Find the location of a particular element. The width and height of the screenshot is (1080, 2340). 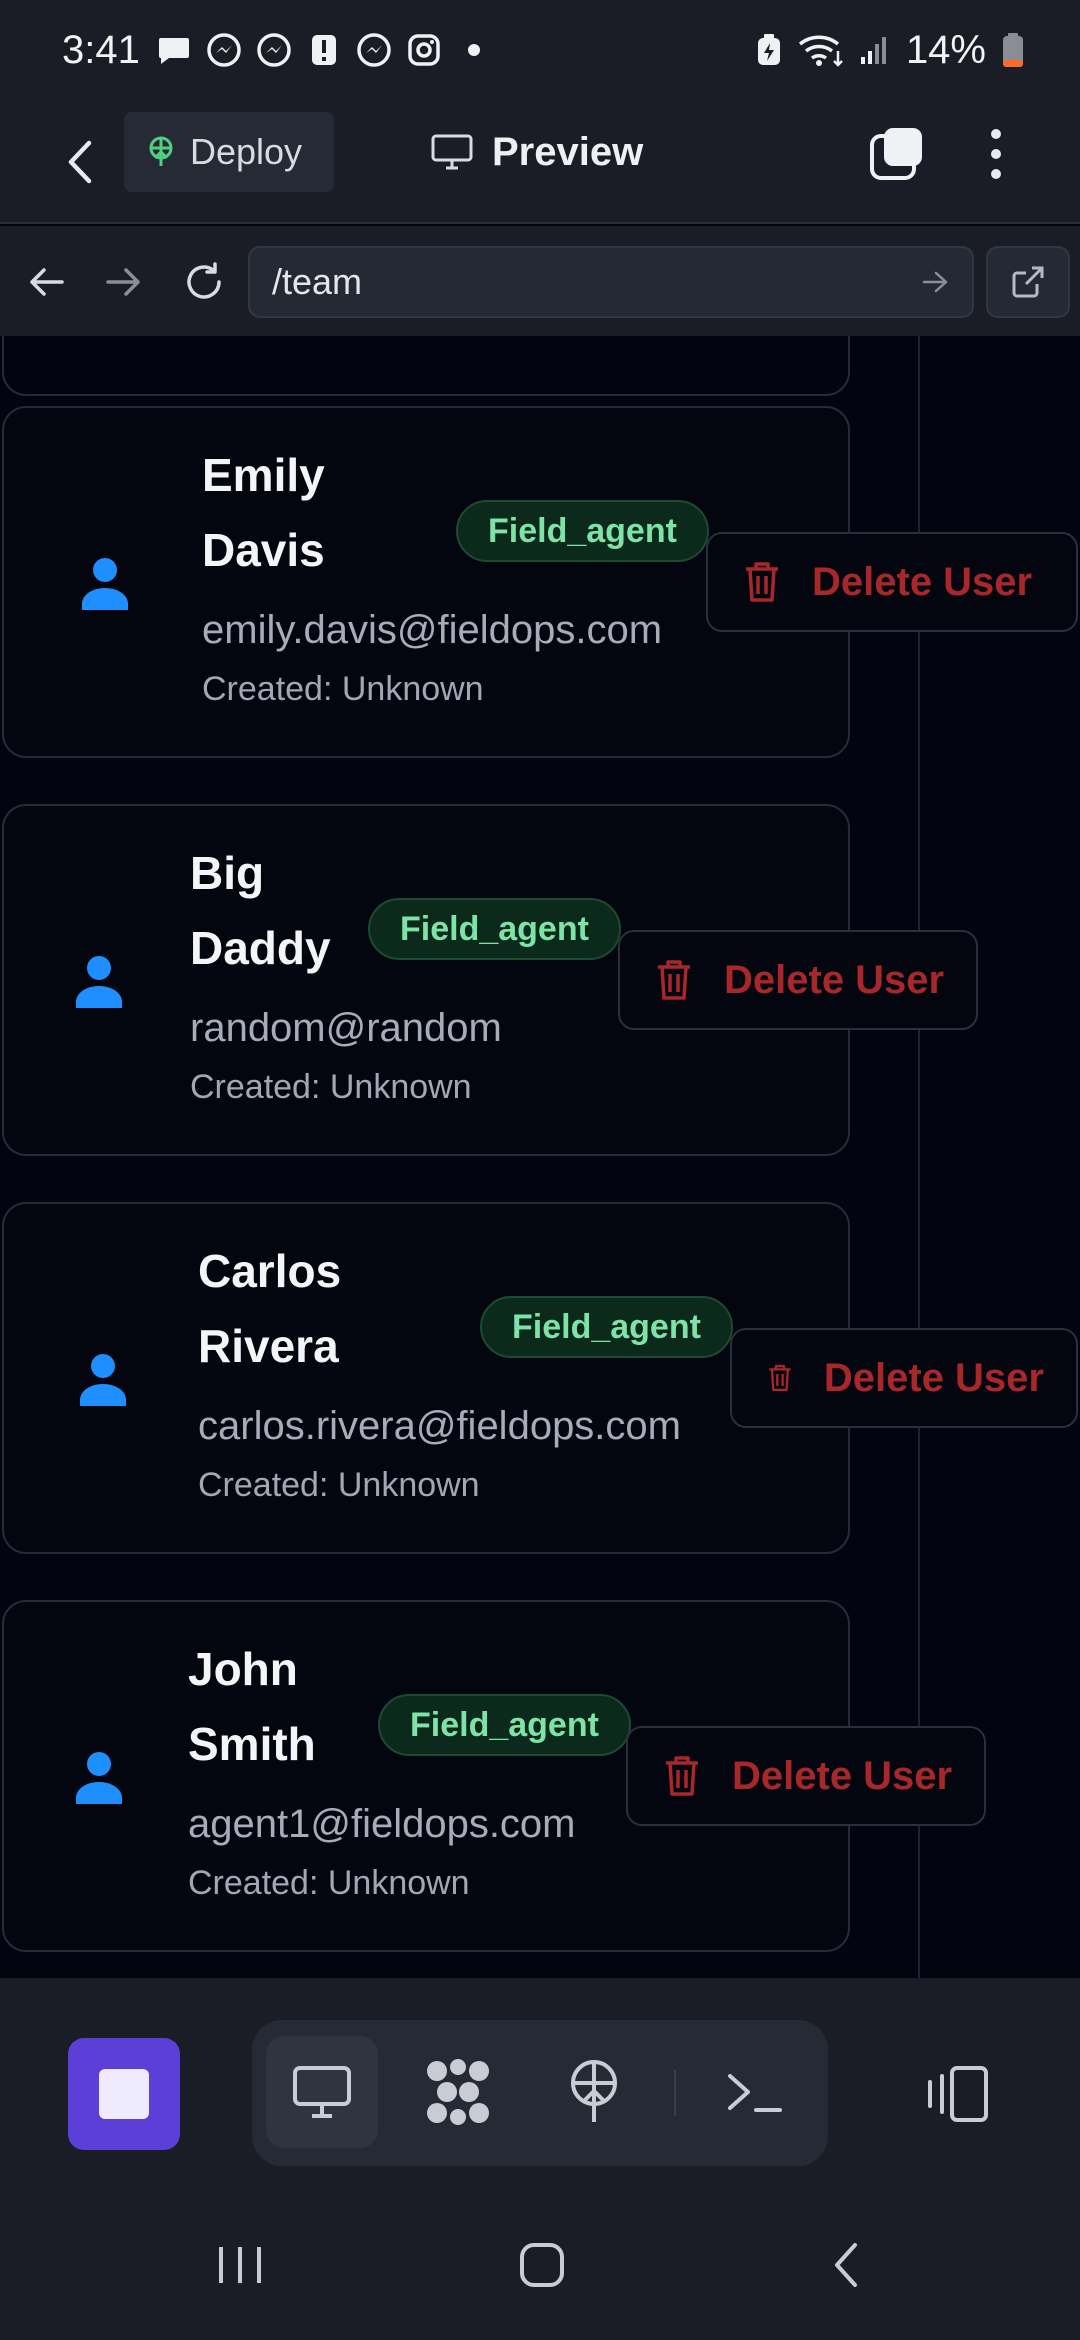

user-email: carlos.rivera@fieldops.com is located at coordinates (439, 1426).